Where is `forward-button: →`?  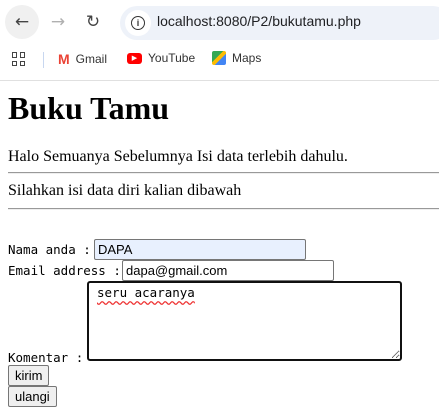 forward-button: → is located at coordinates (58, 22).